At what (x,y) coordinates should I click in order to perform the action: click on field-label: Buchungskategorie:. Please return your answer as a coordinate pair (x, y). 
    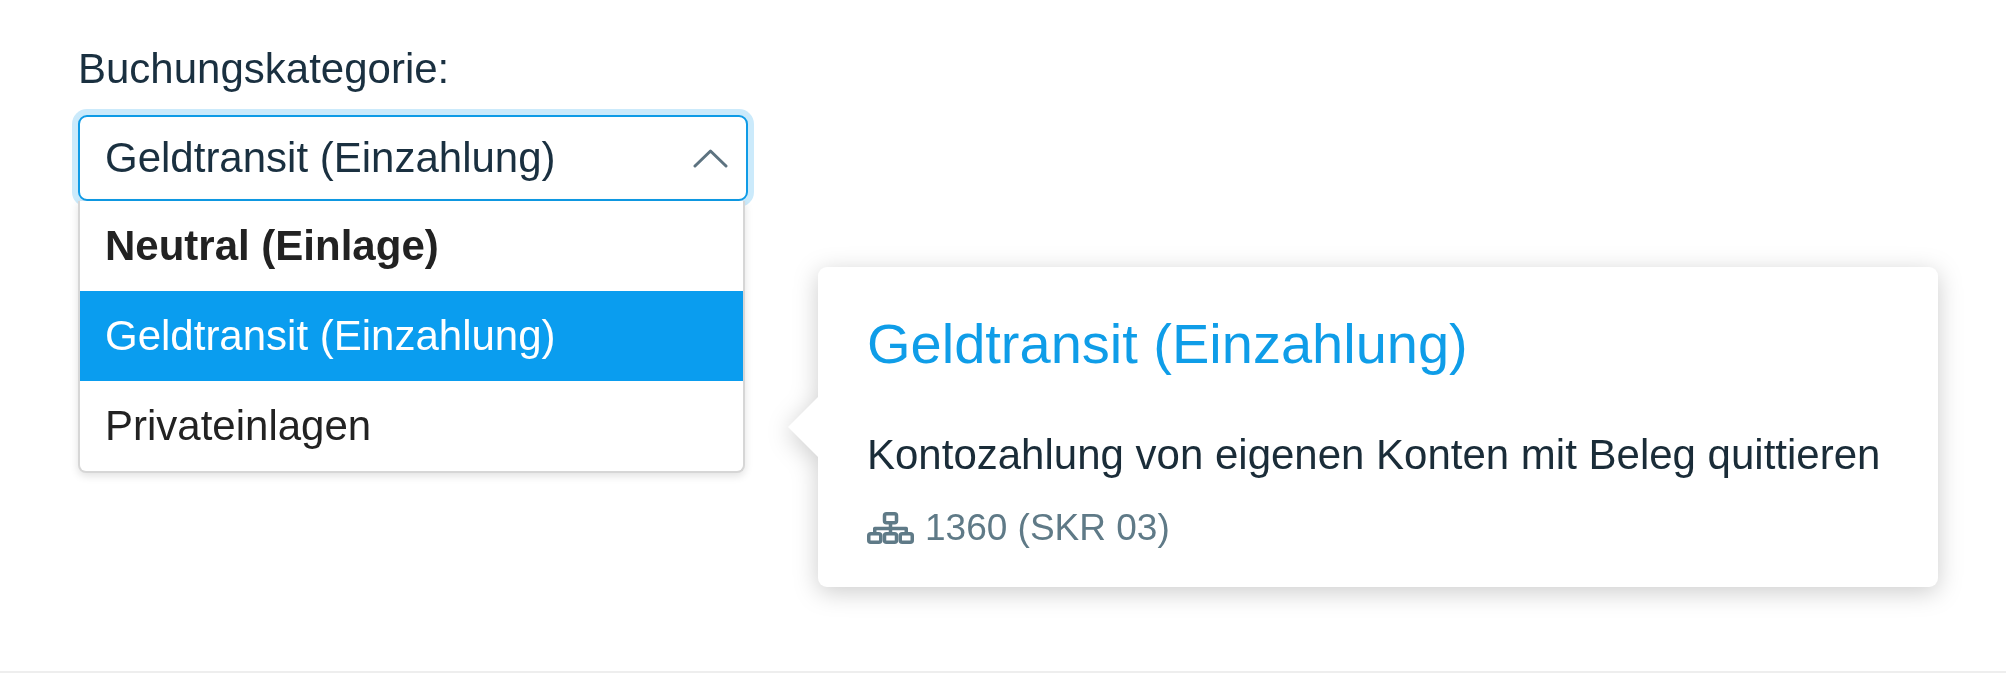
    Looking at the image, I should click on (264, 69).